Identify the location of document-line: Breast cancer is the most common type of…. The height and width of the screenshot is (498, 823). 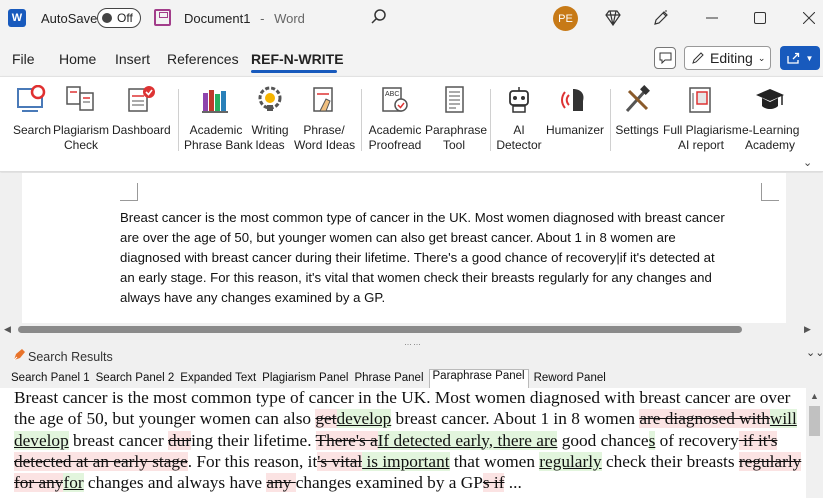
(422, 217).